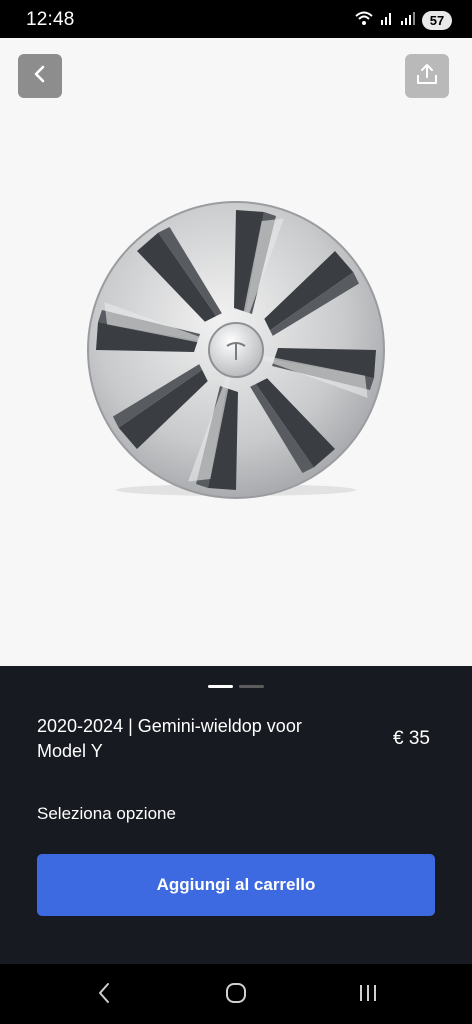 The height and width of the screenshot is (1024, 472). Describe the element at coordinates (106, 814) in the screenshot. I see `select-option-label: Seleziona opzione` at that location.